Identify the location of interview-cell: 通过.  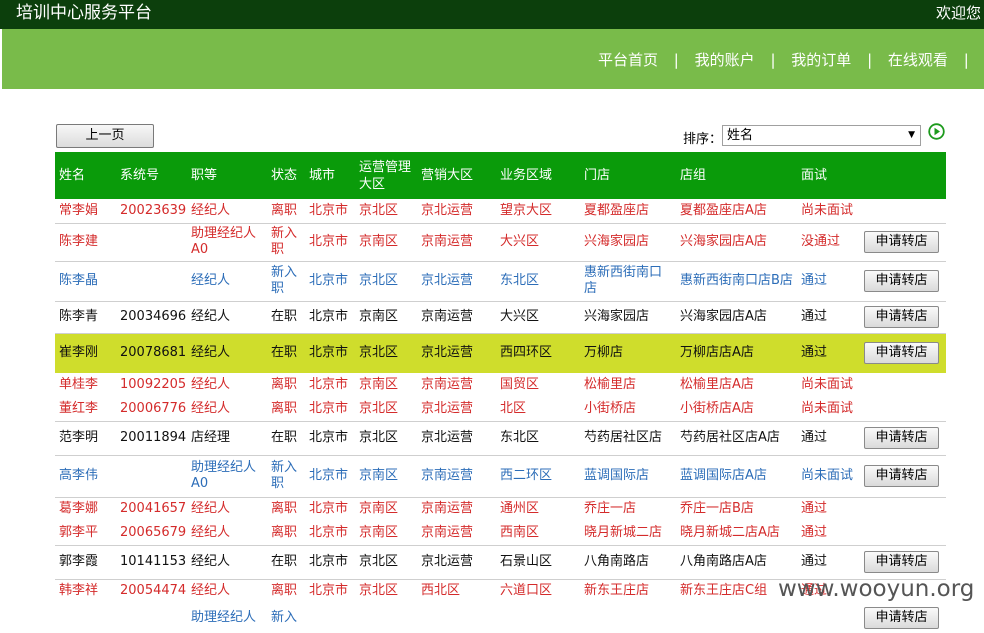
(828, 438).